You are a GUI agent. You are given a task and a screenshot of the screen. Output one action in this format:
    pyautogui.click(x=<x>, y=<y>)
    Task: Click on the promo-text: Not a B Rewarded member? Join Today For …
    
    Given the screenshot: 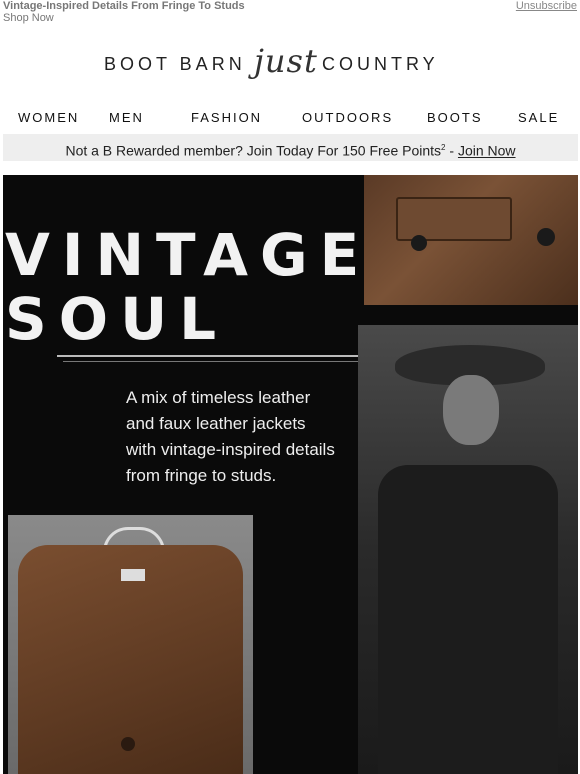 What is the action you would take?
    pyautogui.click(x=253, y=150)
    